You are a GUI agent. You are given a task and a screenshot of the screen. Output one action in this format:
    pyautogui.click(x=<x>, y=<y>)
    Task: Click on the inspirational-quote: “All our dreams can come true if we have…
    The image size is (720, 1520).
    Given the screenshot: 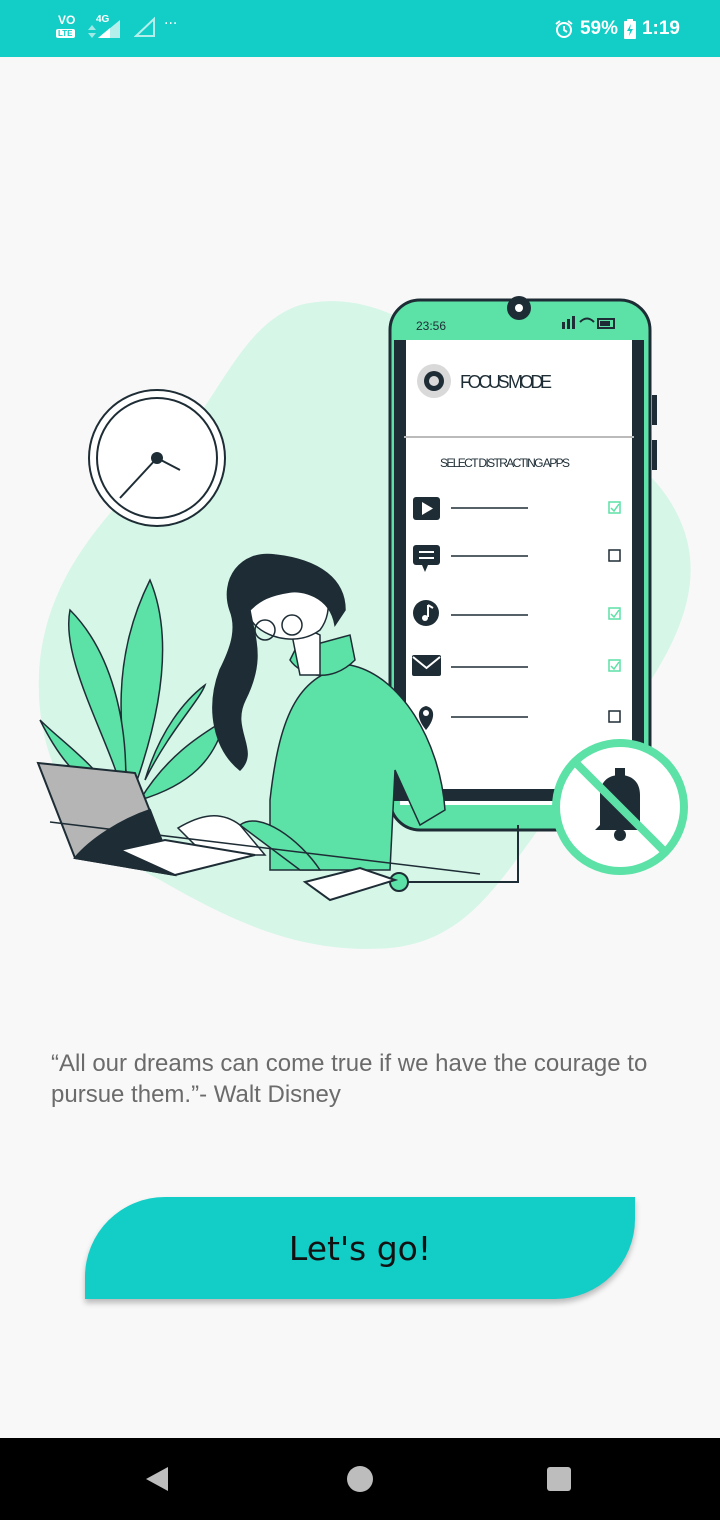 What is the action you would take?
    pyautogui.click(x=349, y=1079)
    